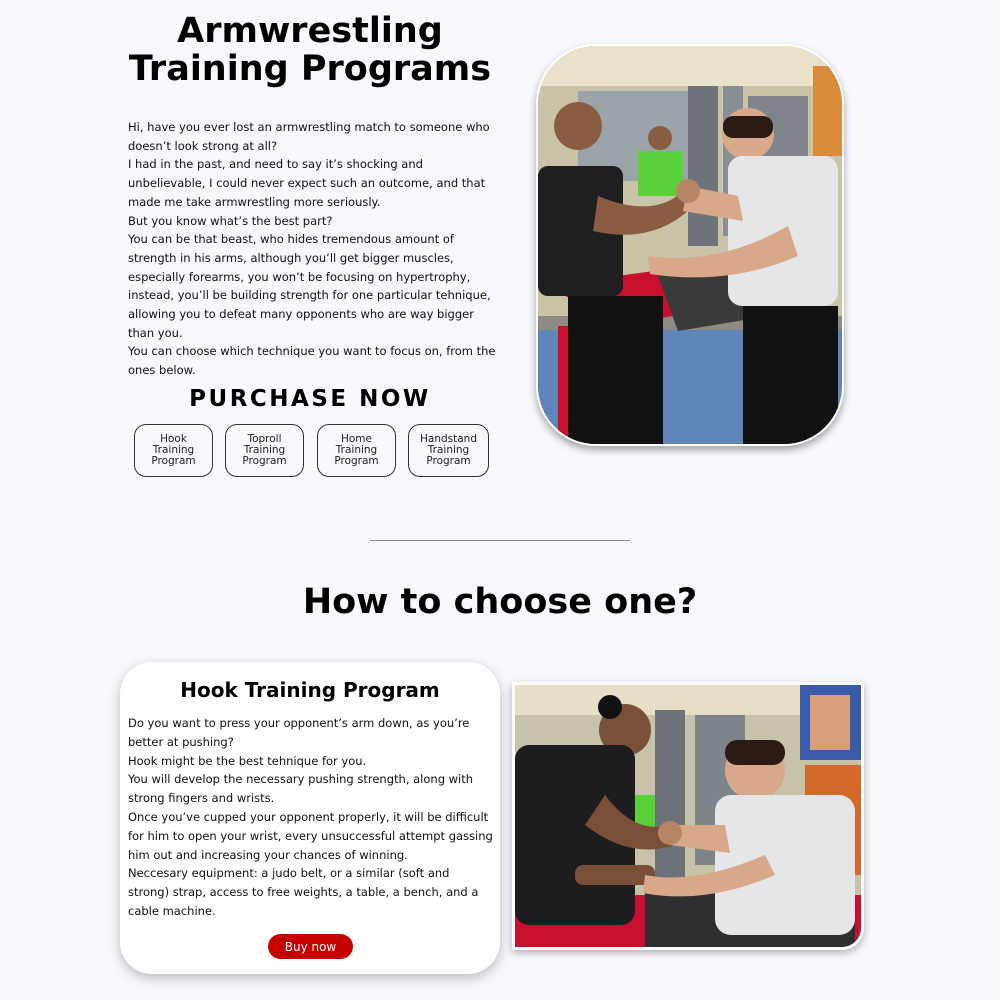 The height and width of the screenshot is (1000, 1000). I want to click on page-title: Armwrestling Training Programs, so click(310, 50).